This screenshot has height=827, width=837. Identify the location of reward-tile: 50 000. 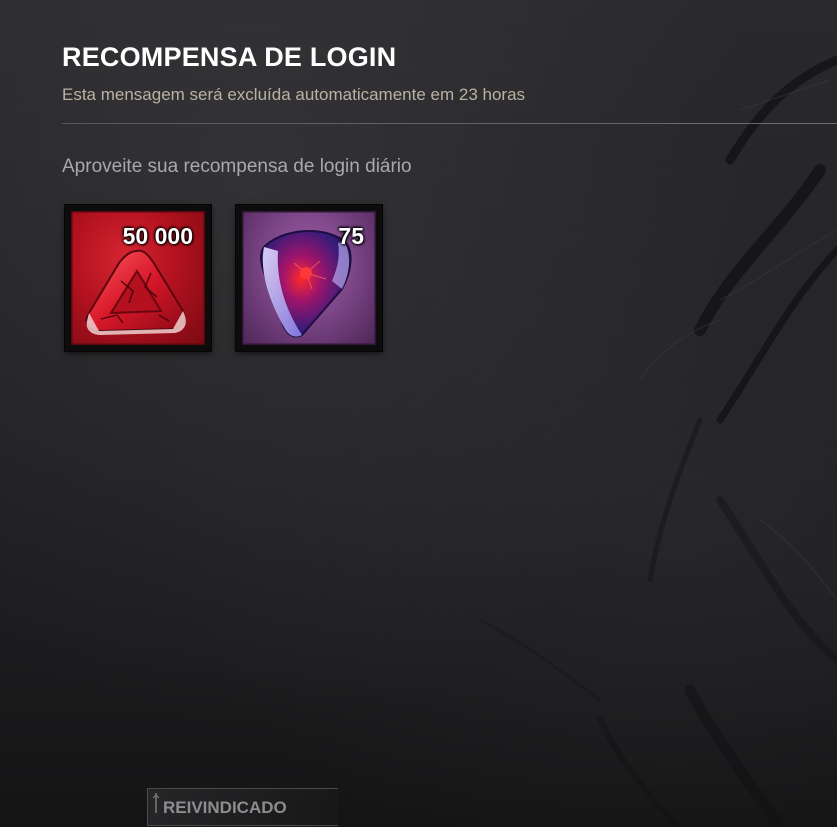
(138, 278).